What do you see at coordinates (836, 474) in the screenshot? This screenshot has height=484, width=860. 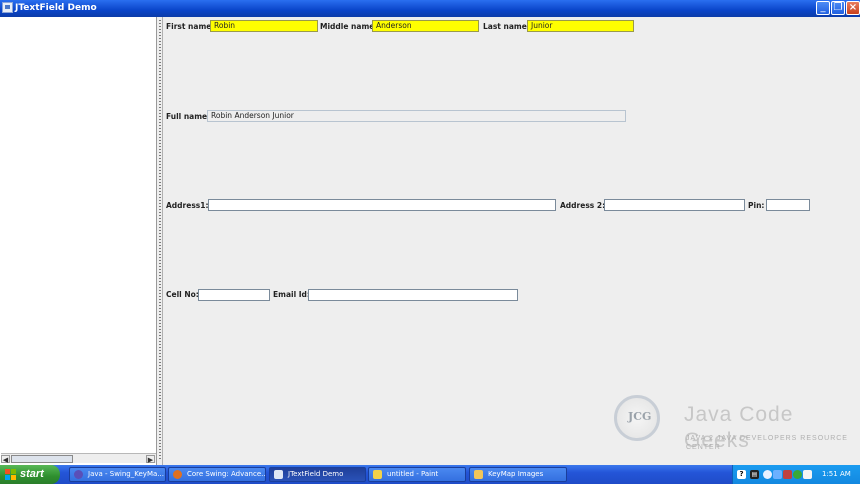 I see `clock: 1:51 AM` at bounding box center [836, 474].